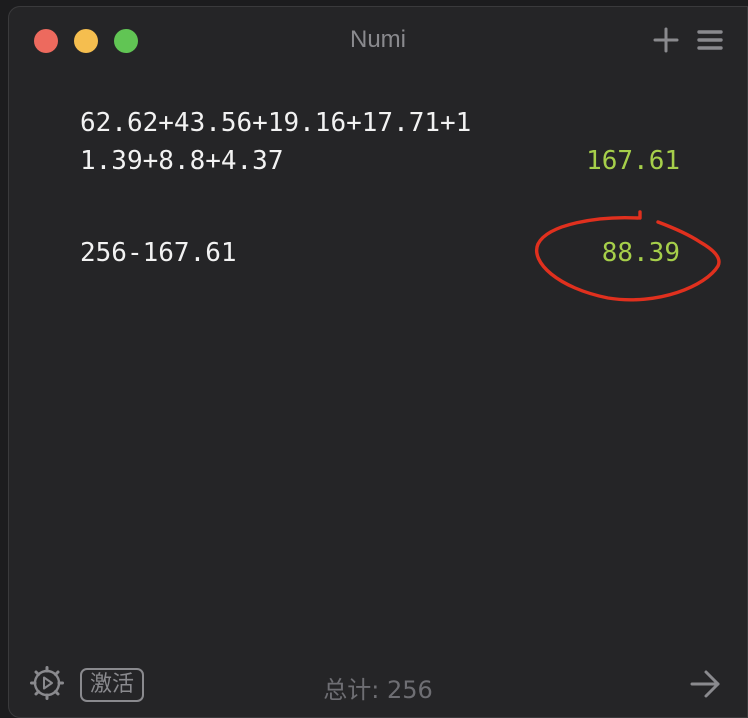 The width and height of the screenshot is (748, 718). I want to click on plus-icon, so click(666, 40).